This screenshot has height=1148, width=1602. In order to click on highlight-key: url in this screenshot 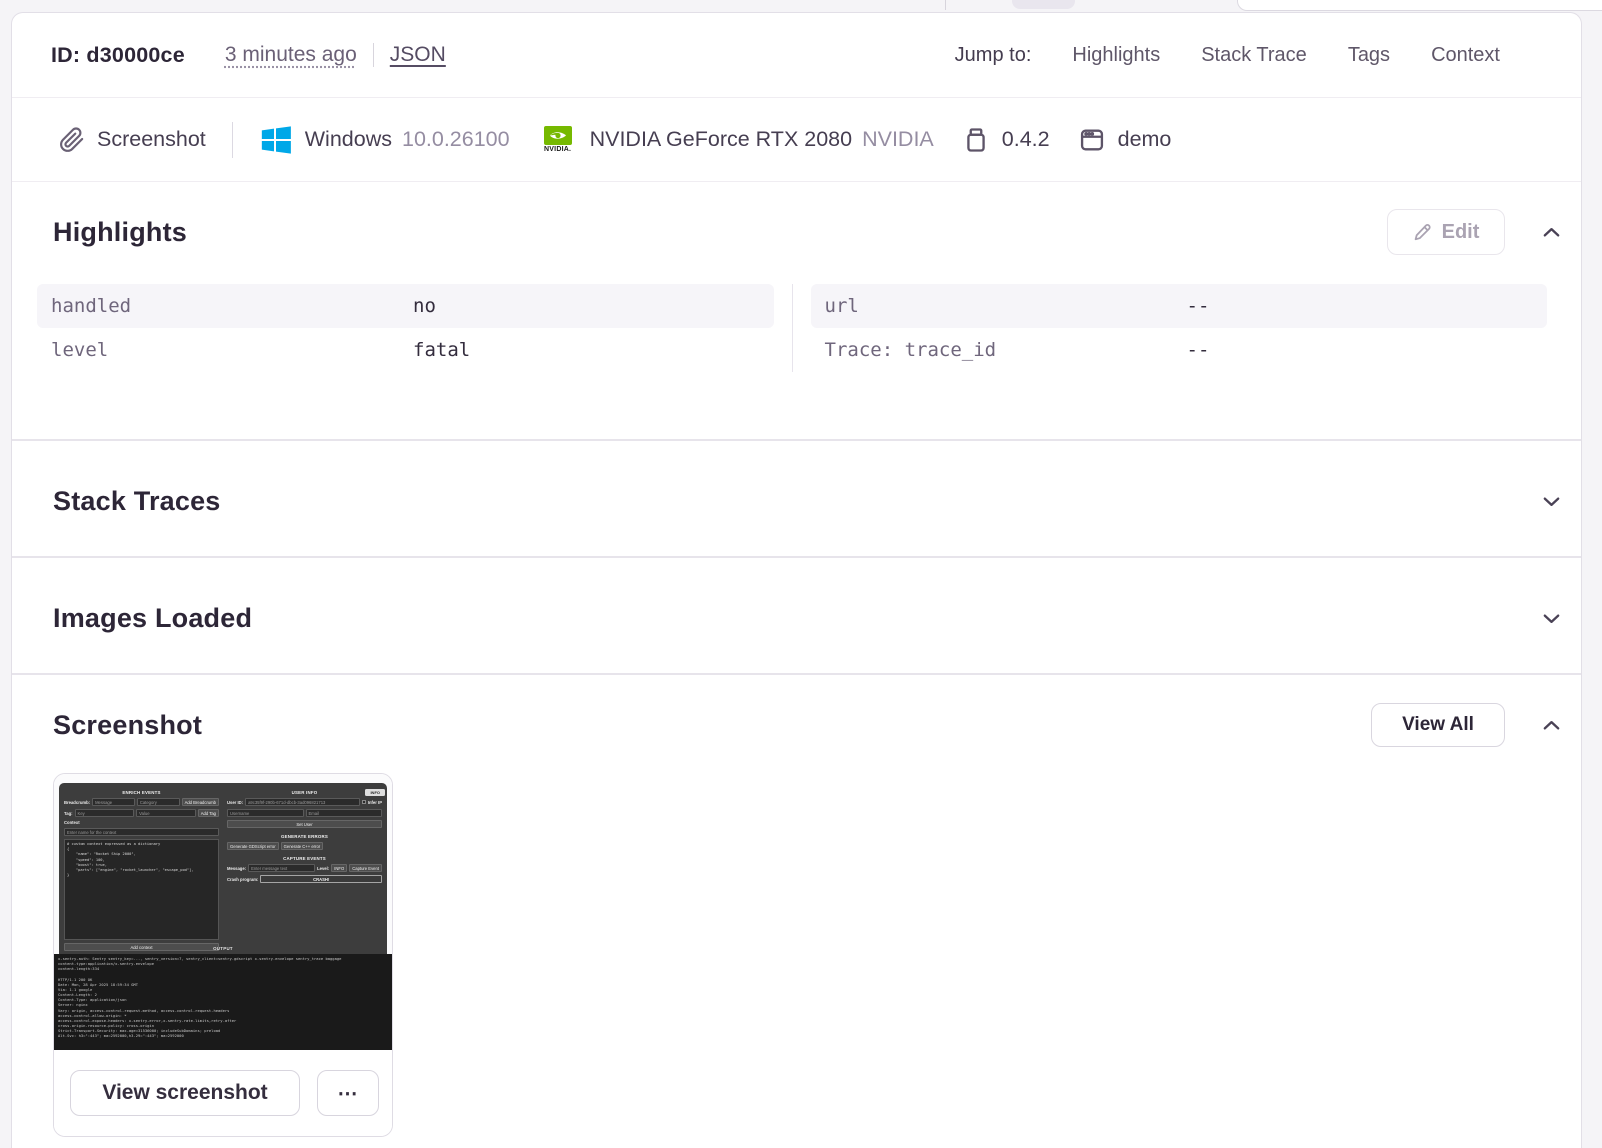, I will do `click(841, 306)`.